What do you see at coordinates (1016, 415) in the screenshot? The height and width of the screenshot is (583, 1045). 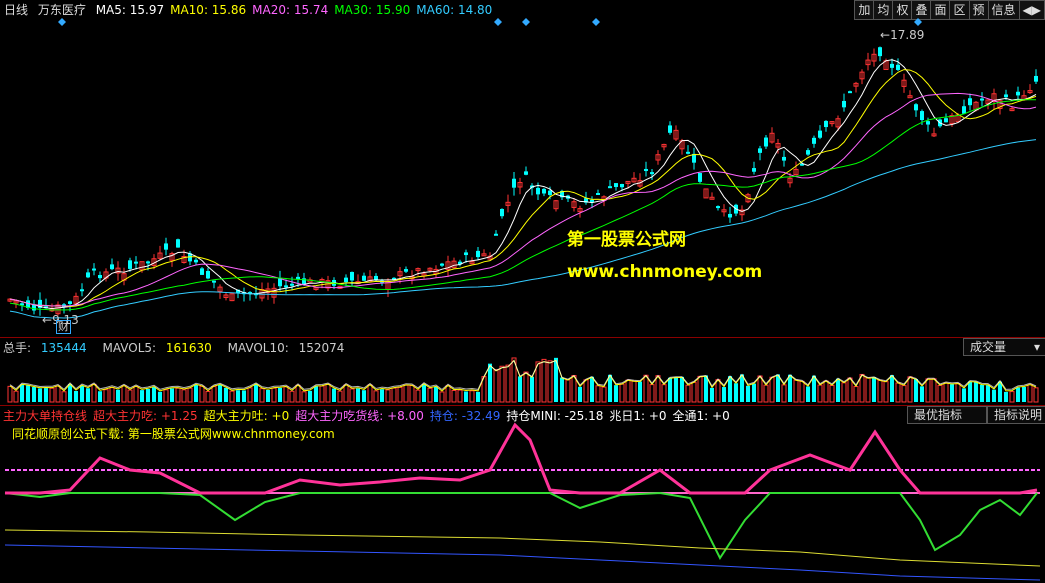 I see `indicator-help-button: 指标说明` at bounding box center [1016, 415].